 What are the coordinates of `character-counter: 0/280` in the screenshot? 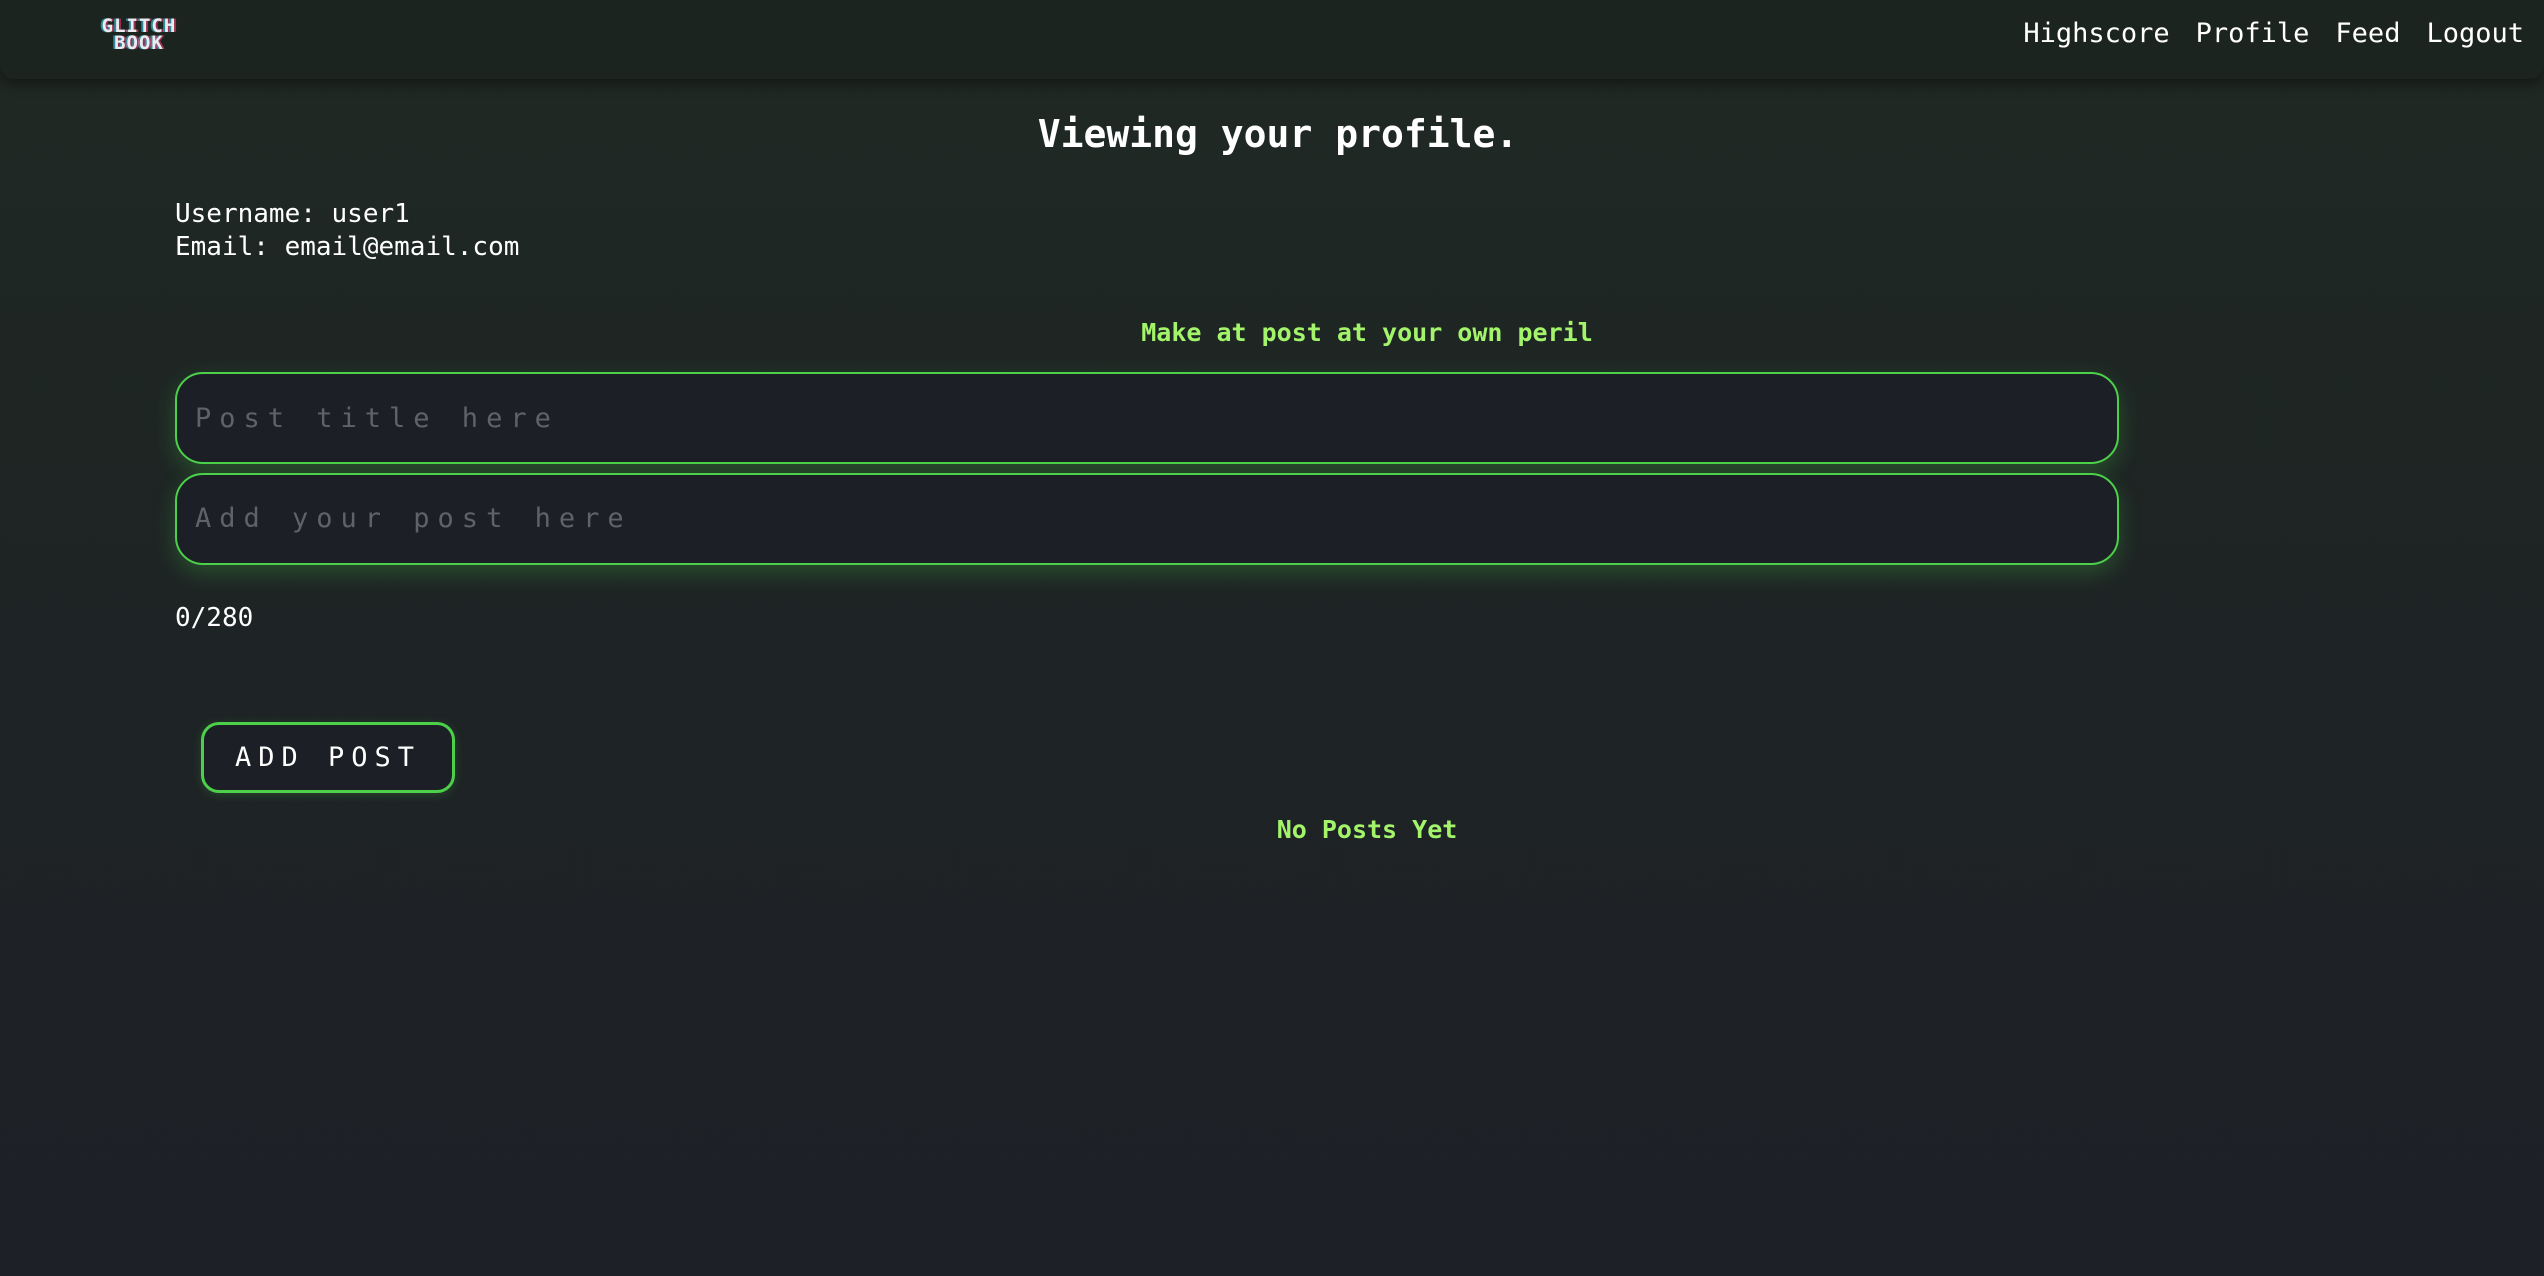 It's located at (214, 618).